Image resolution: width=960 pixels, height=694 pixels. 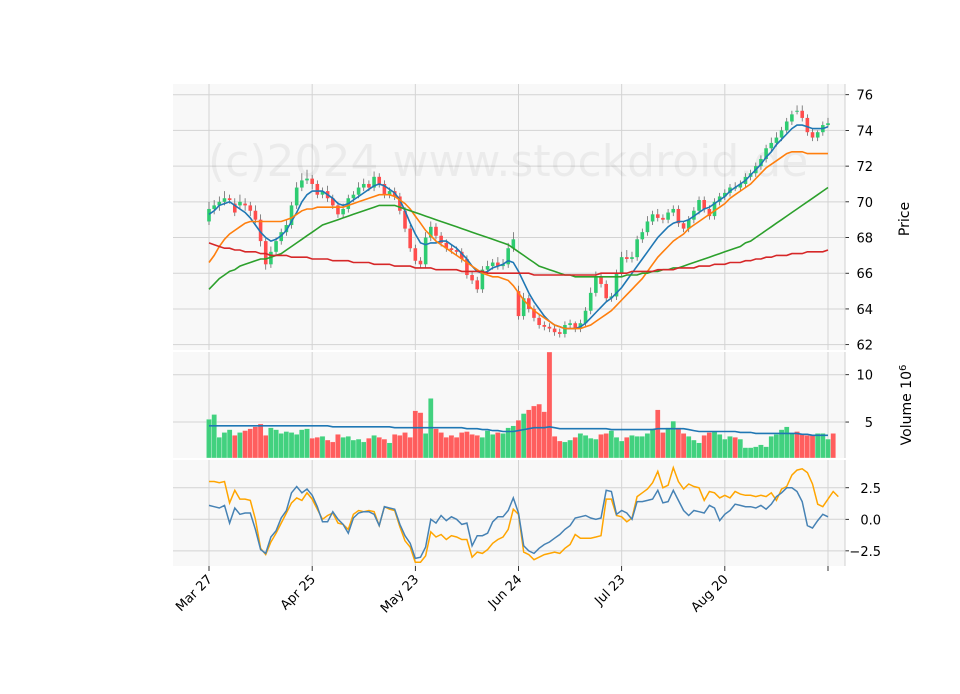 I want to click on volume-tick-label: 10, so click(x=864, y=376).